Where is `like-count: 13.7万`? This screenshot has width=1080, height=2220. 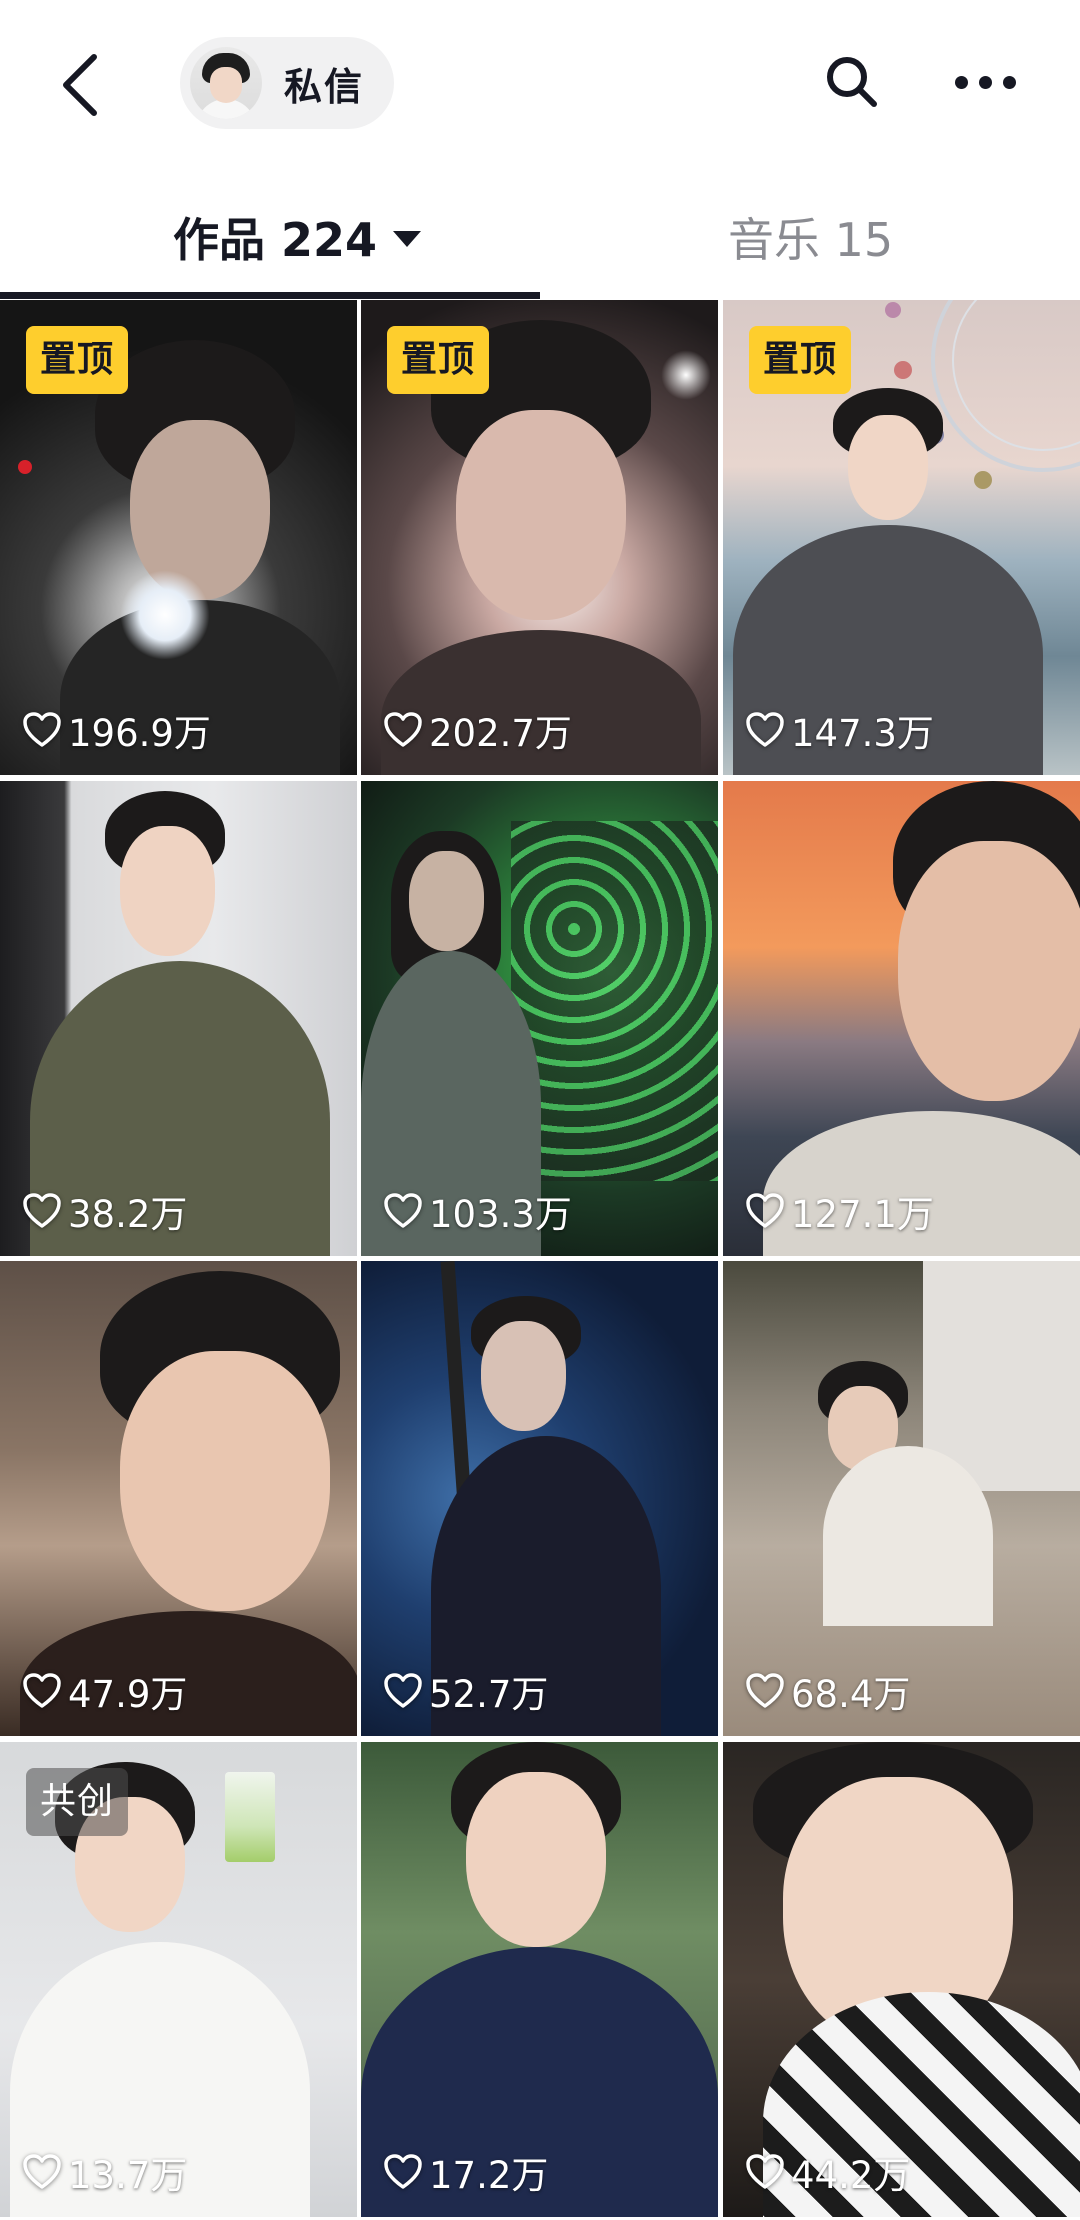 like-count: 13.7万 is located at coordinates (104, 2172).